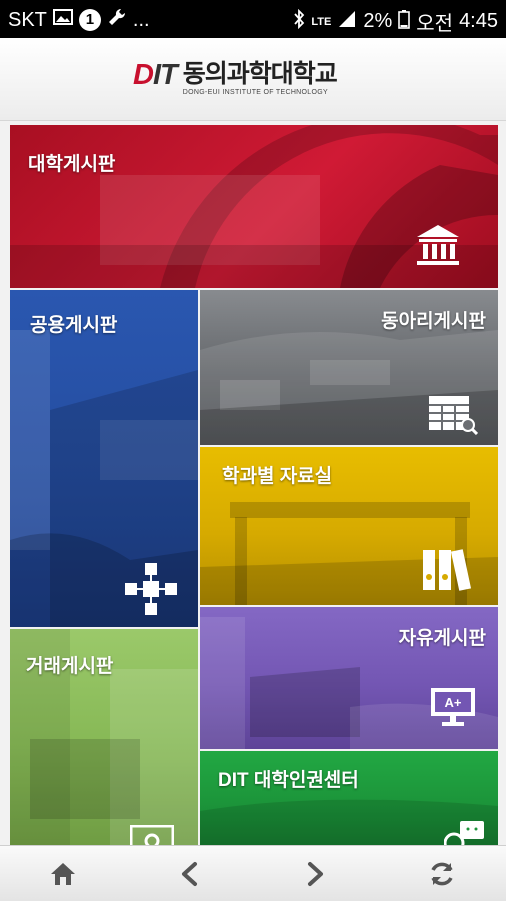 The image size is (506, 901). I want to click on refresh-icon, so click(442, 874).